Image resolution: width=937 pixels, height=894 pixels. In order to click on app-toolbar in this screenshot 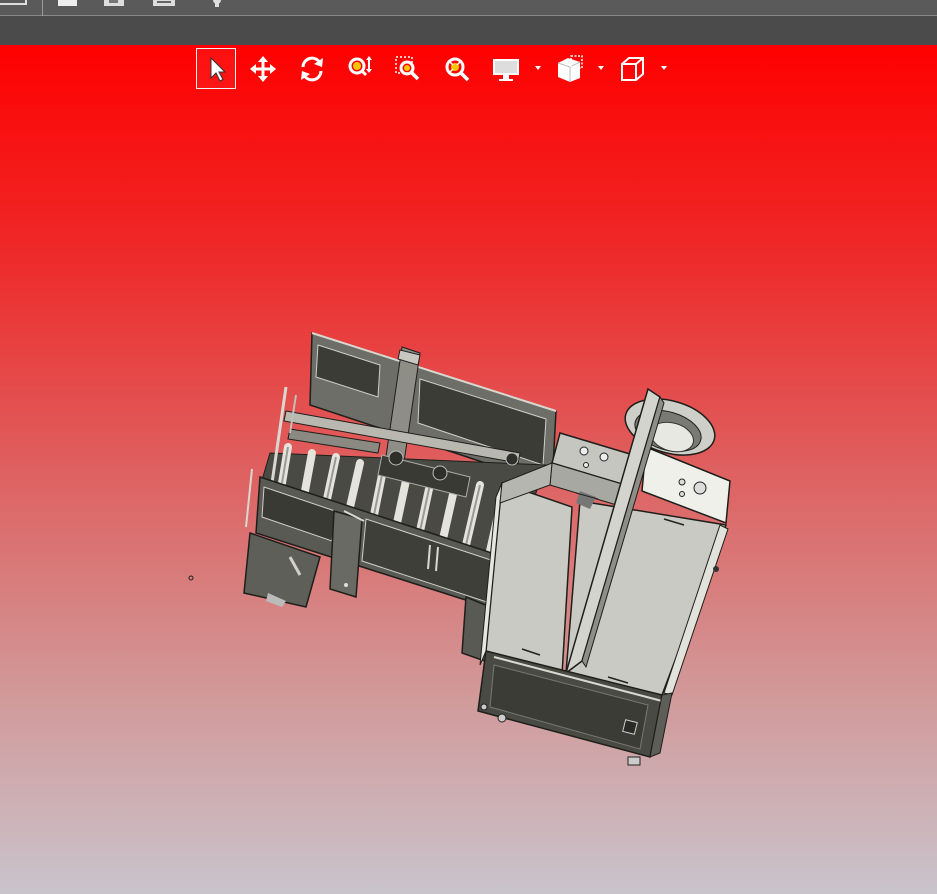, I will do `click(468, 8)`.